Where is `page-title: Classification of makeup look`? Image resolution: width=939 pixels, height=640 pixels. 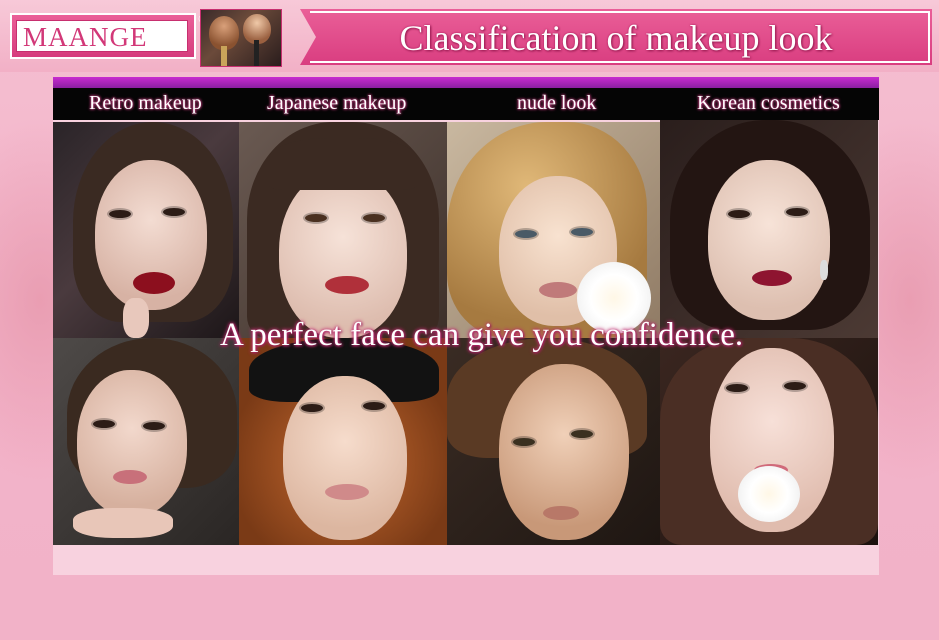 page-title: Classification of makeup look is located at coordinates (616, 38).